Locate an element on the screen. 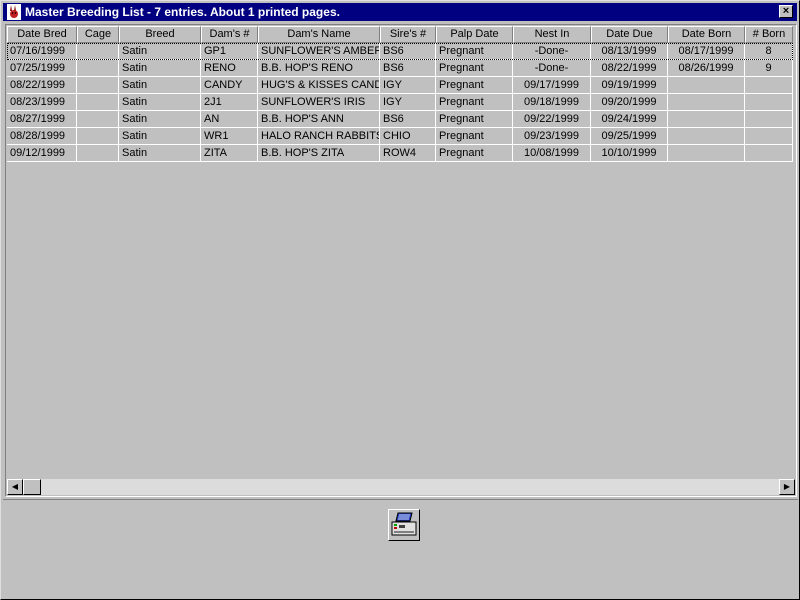  cell-nest-in: 09/17/1999 is located at coordinates (552, 85).